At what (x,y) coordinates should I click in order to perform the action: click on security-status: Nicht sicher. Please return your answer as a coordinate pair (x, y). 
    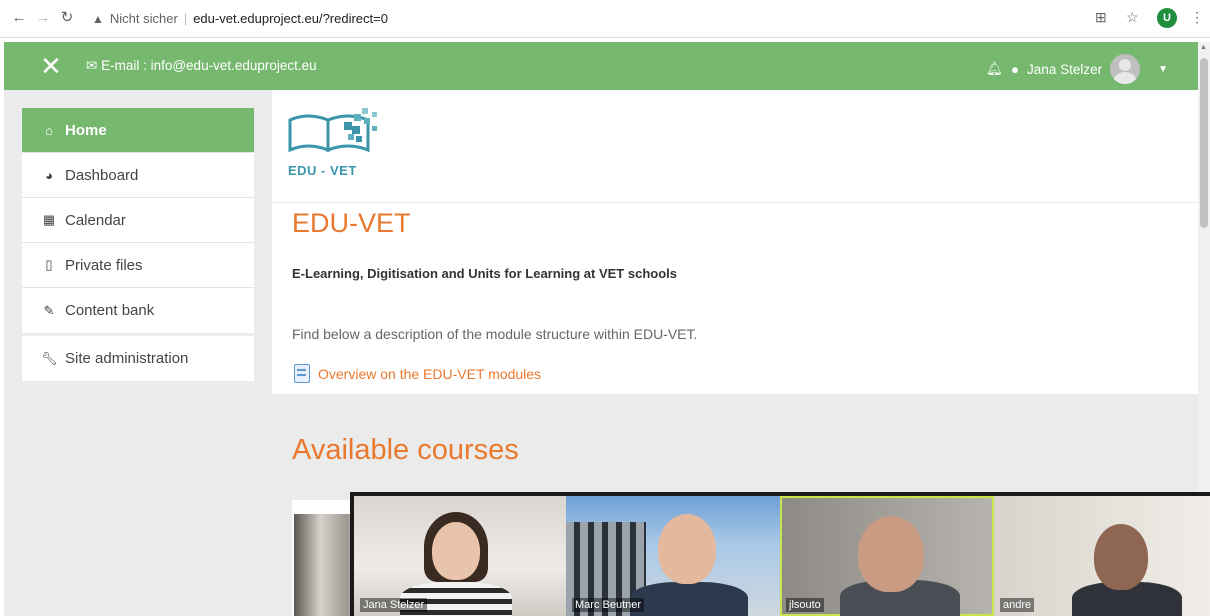
    Looking at the image, I should click on (143, 18).